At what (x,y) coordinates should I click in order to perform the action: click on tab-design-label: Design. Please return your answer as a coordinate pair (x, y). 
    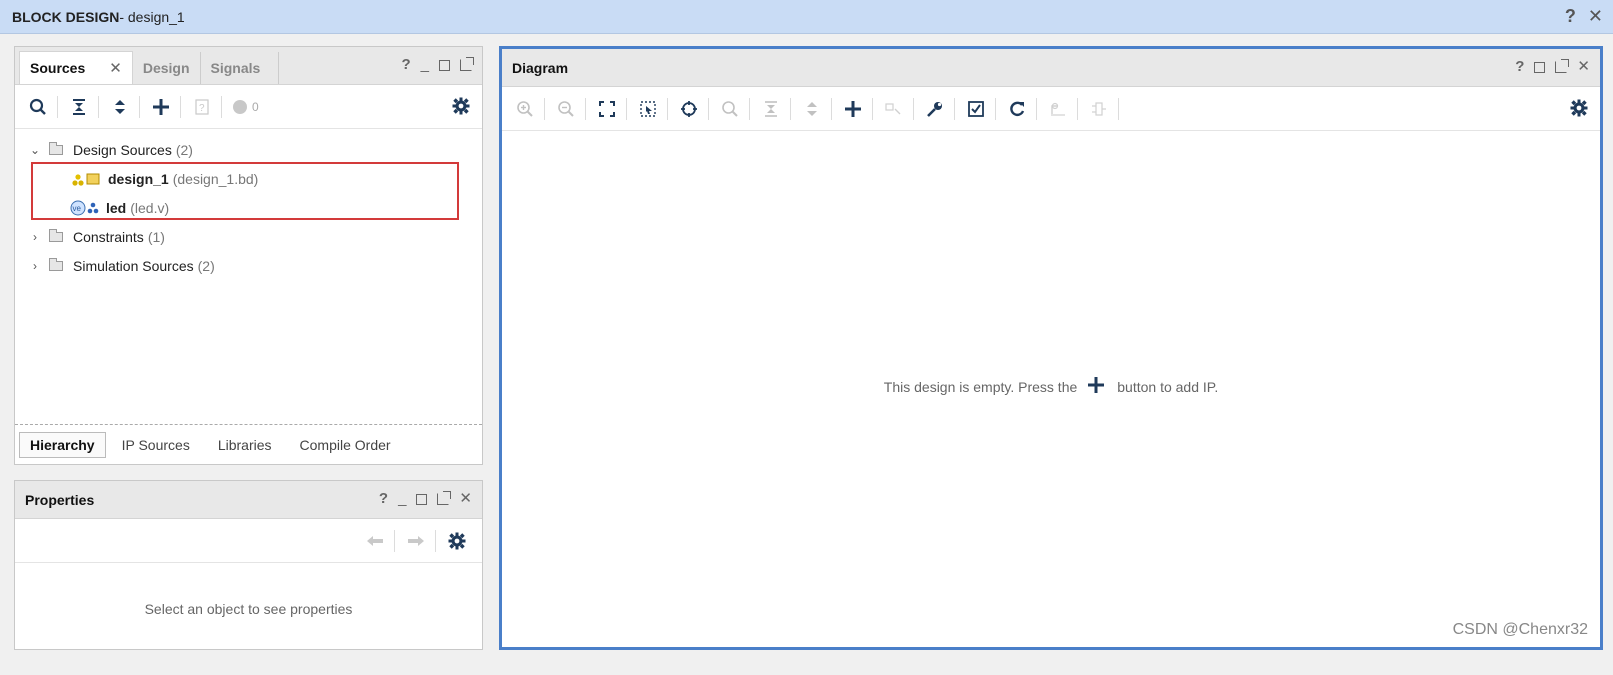
    Looking at the image, I should click on (166, 68).